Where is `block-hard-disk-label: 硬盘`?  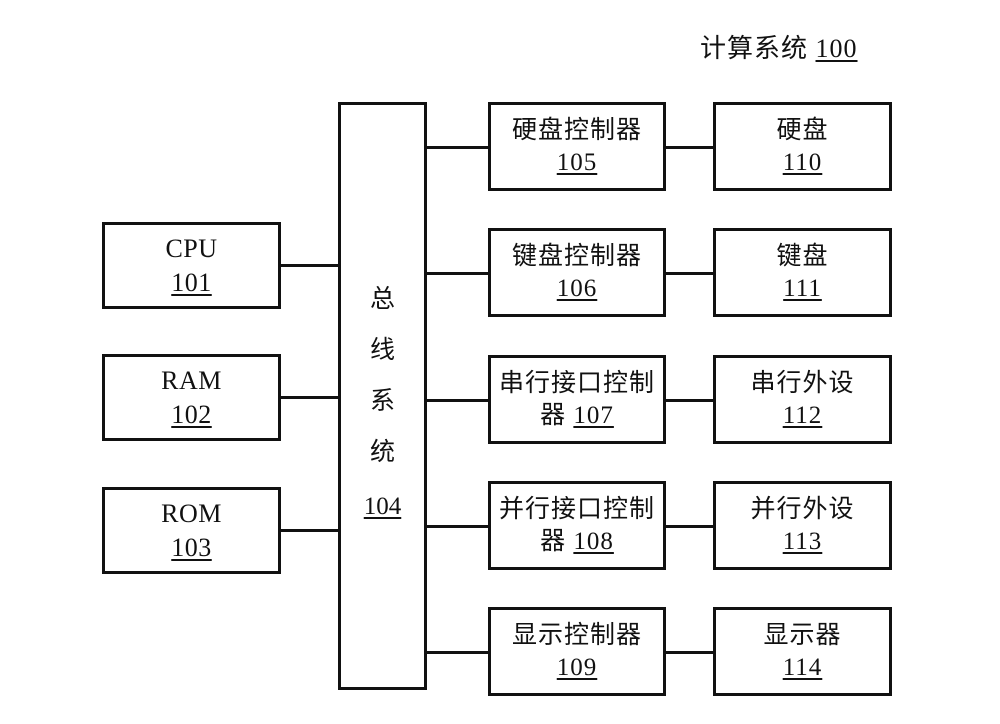
block-hard-disk-label: 硬盘 is located at coordinates (802, 130).